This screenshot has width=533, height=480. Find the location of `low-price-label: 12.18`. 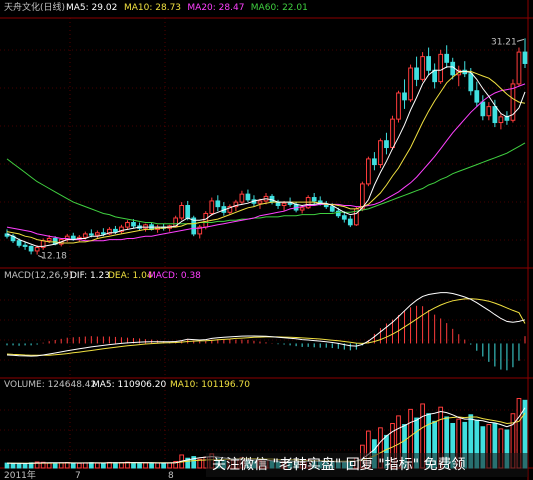

low-price-label: 12.18 is located at coordinates (54, 257).